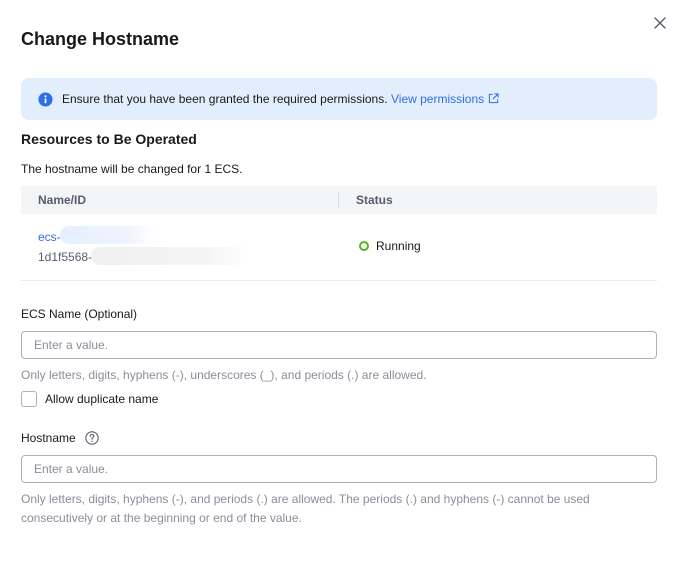 Image resolution: width=678 pixels, height=573 pixels. What do you see at coordinates (100, 39) in the screenshot?
I see `dialog-title: Change Hostname` at bounding box center [100, 39].